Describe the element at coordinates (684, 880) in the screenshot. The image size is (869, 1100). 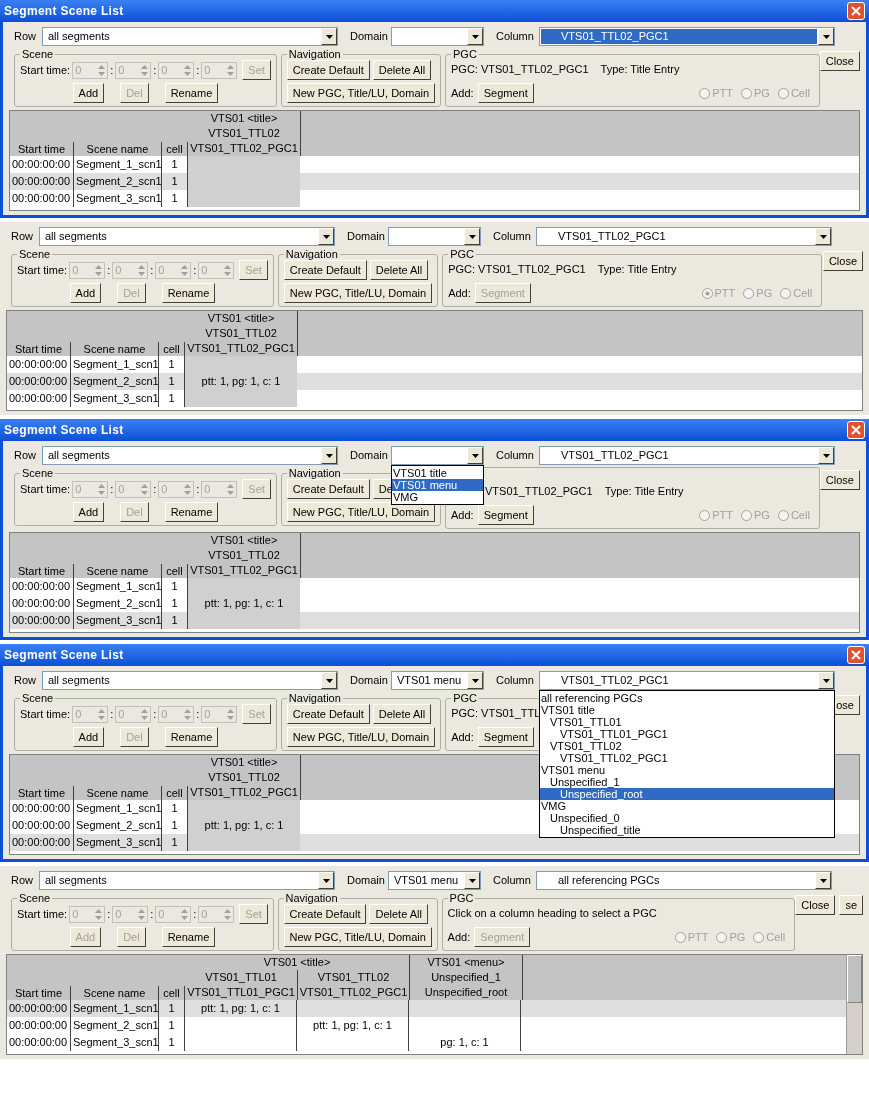
I see `column-select: all referencing PGCs` at that location.